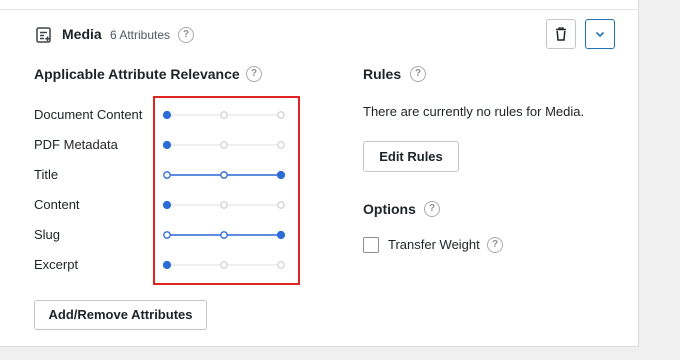 Image resolution: width=680 pixels, height=360 pixels. What do you see at coordinates (434, 244) in the screenshot?
I see `transfer-weight-label: Transfer Weight` at bounding box center [434, 244].